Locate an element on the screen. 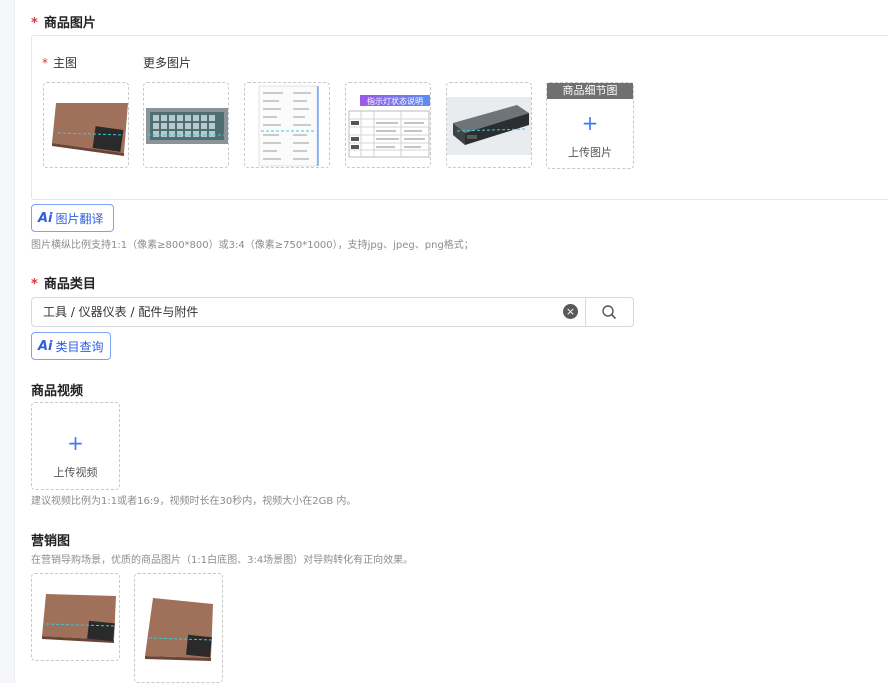  spec-document-image is located at coordinates (288, 126).